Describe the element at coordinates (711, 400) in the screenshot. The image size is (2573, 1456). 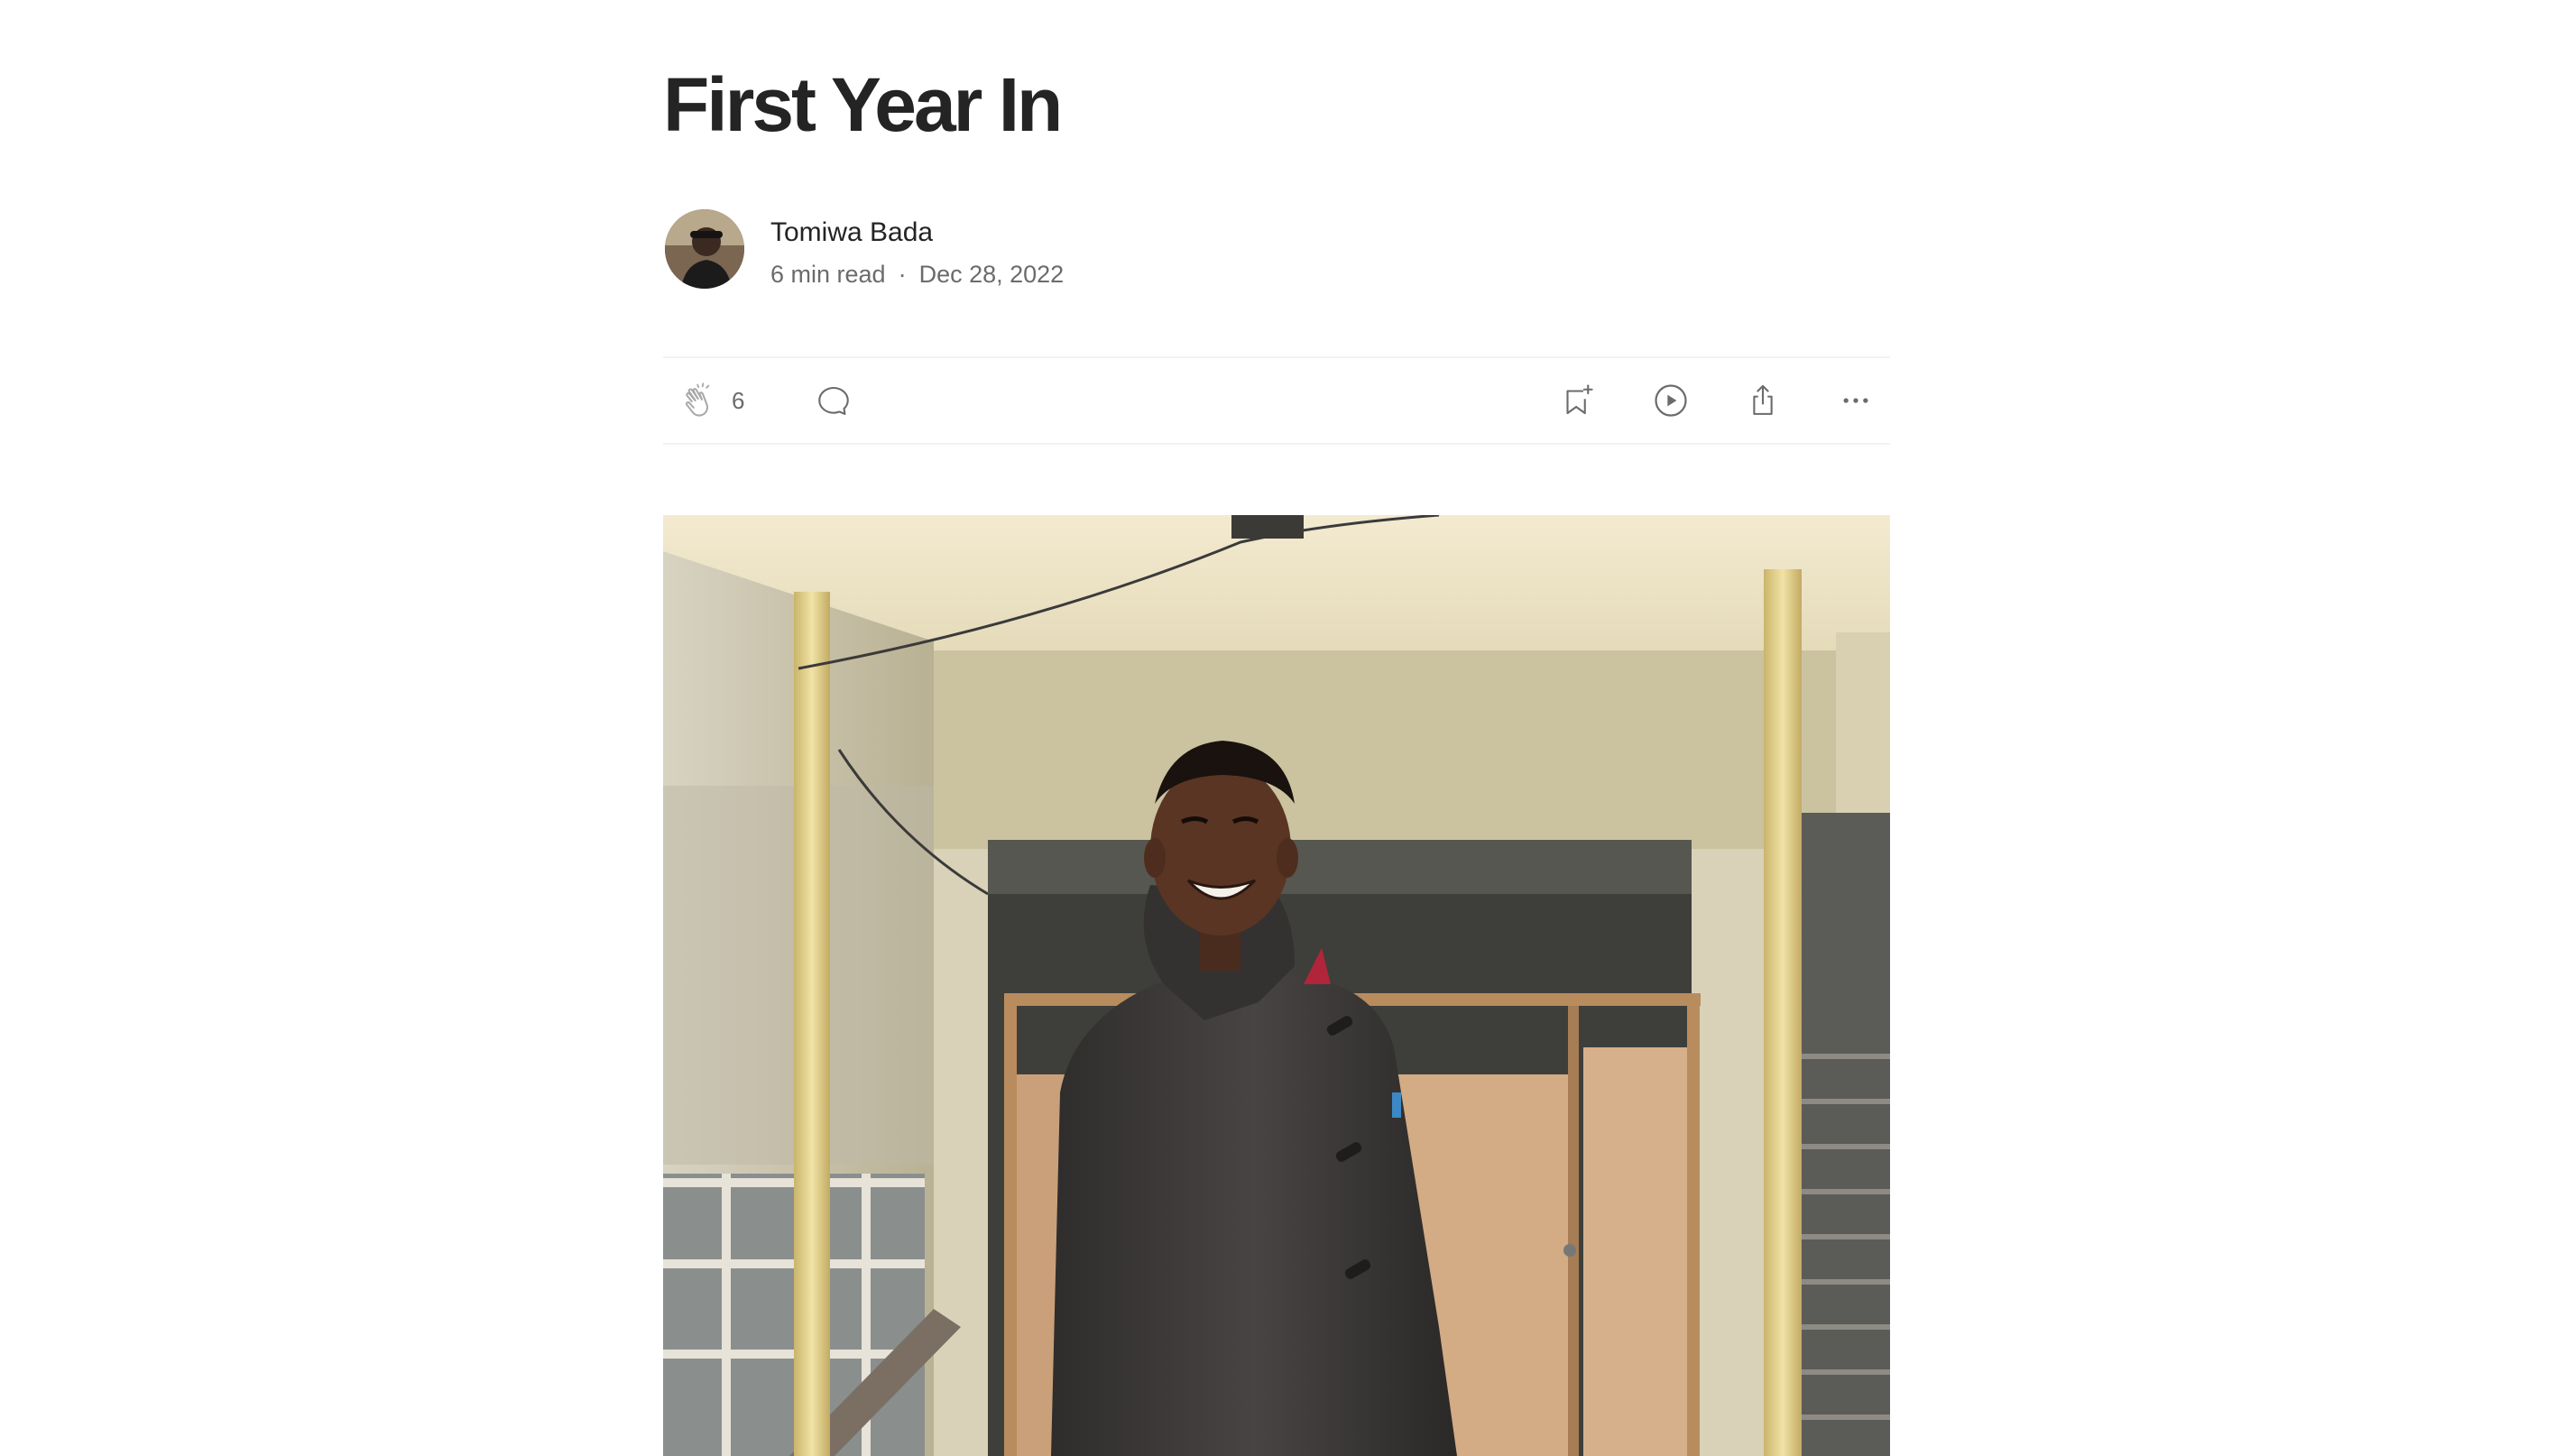
I see `clap-button: 6` at that location.